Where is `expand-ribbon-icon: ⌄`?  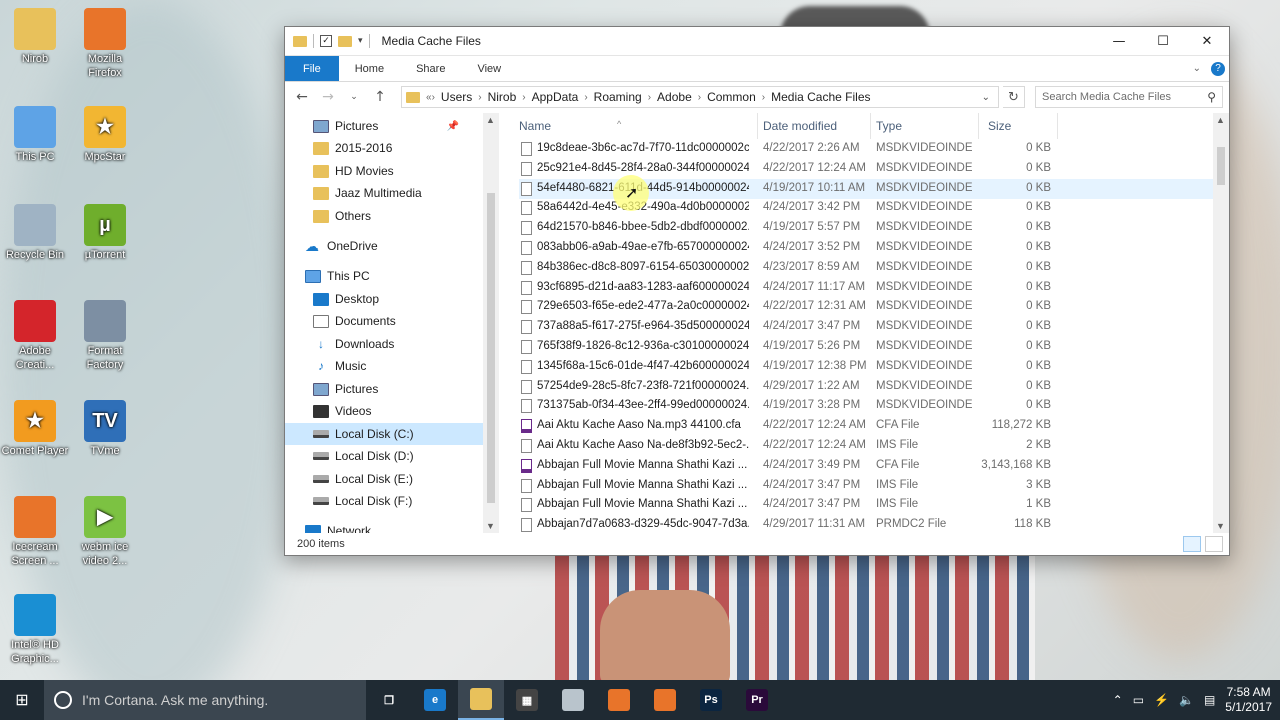
expand-ribbon-icon: ⌄ is located at coordinates (1197, 68).